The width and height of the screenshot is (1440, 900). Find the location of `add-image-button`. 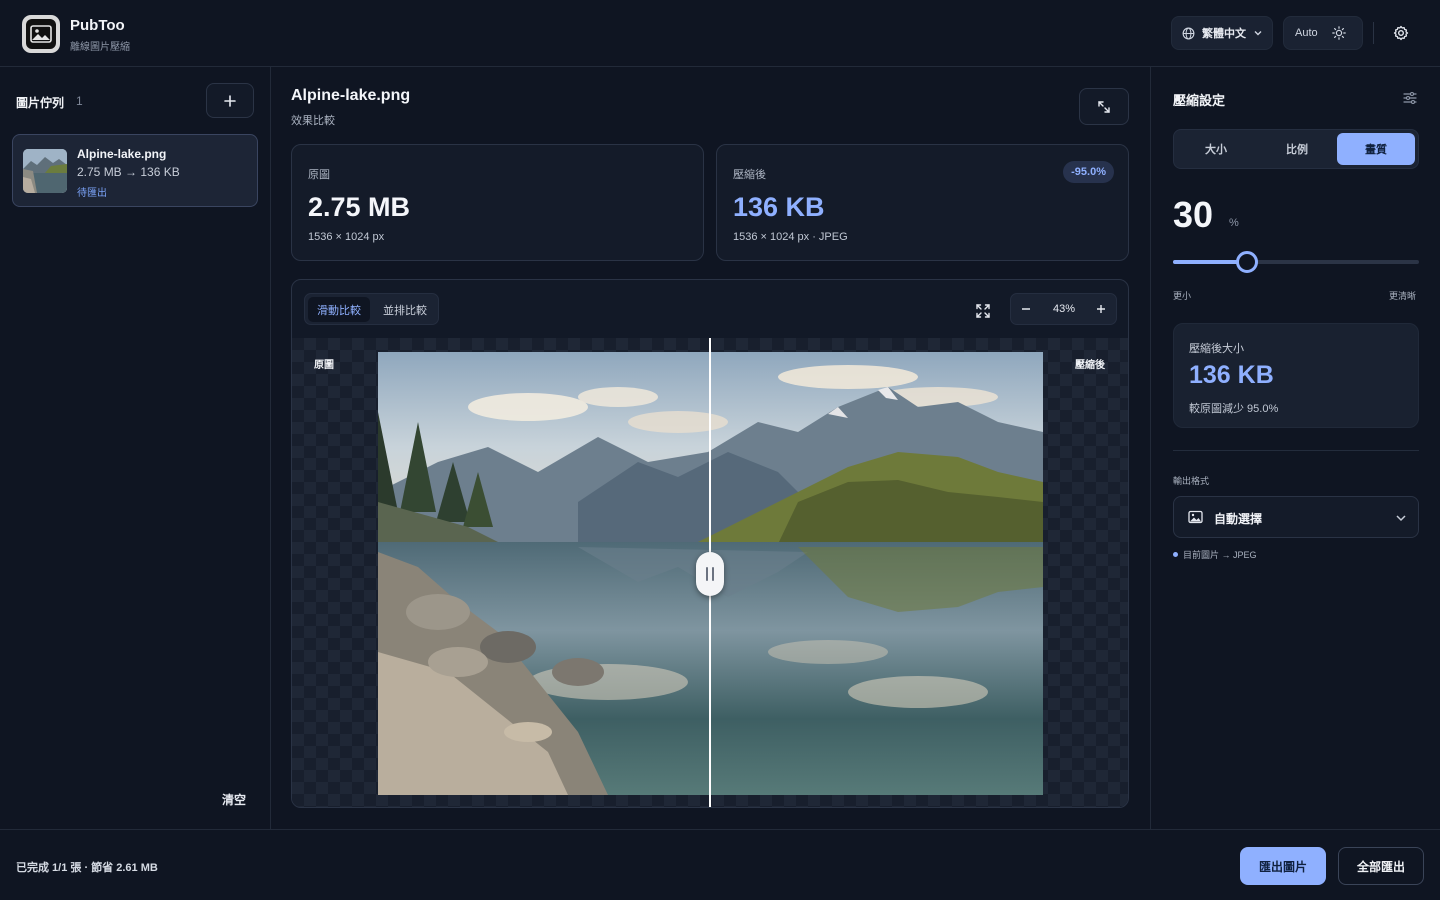

add-image-button is located at coordinates (230, 100).